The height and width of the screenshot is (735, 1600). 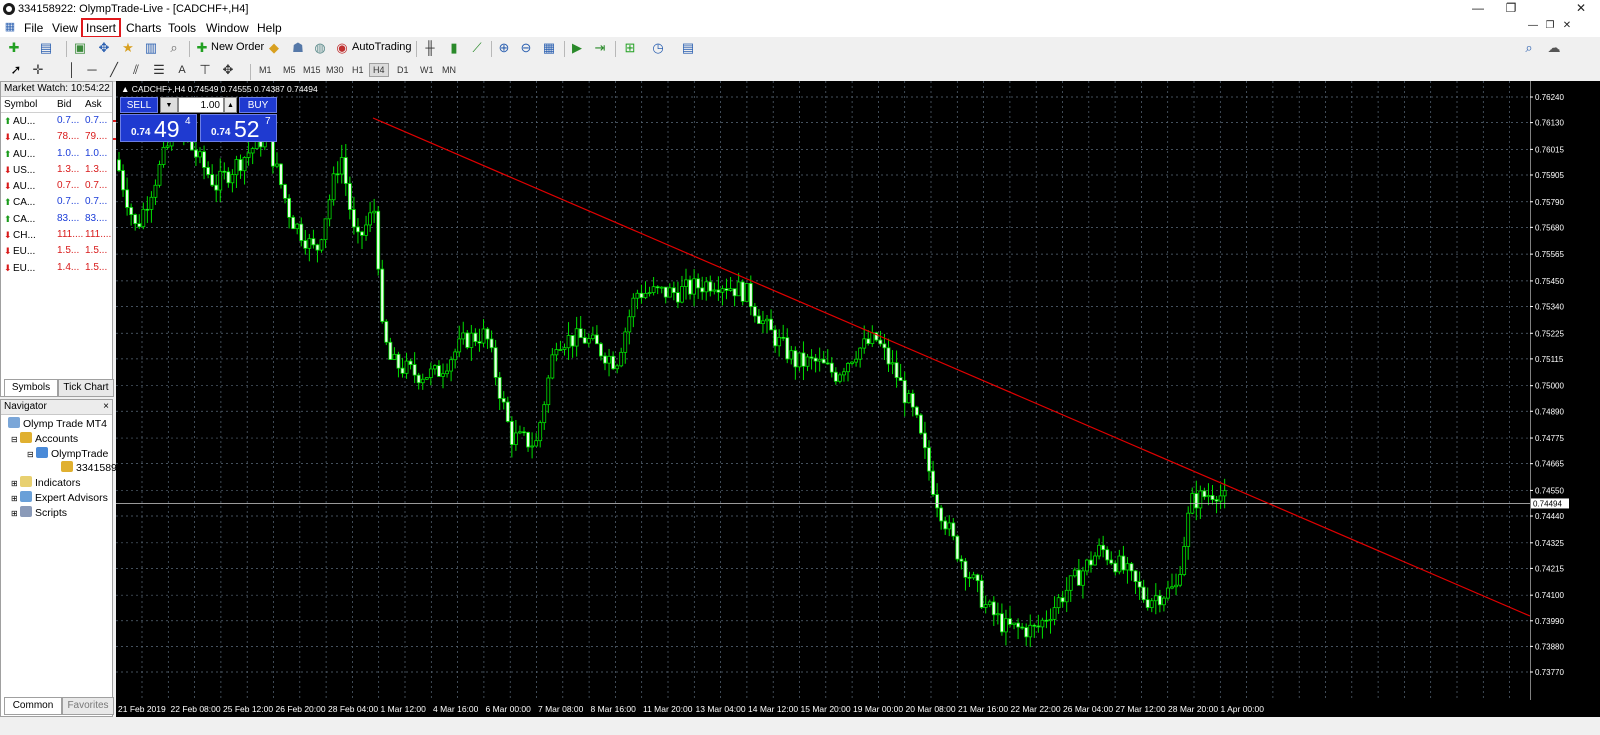 What do you see at coordinates (382, 47) in the screenshot?
I see `autotrading-button: AutoTrading` at bounding box center [382, 47].